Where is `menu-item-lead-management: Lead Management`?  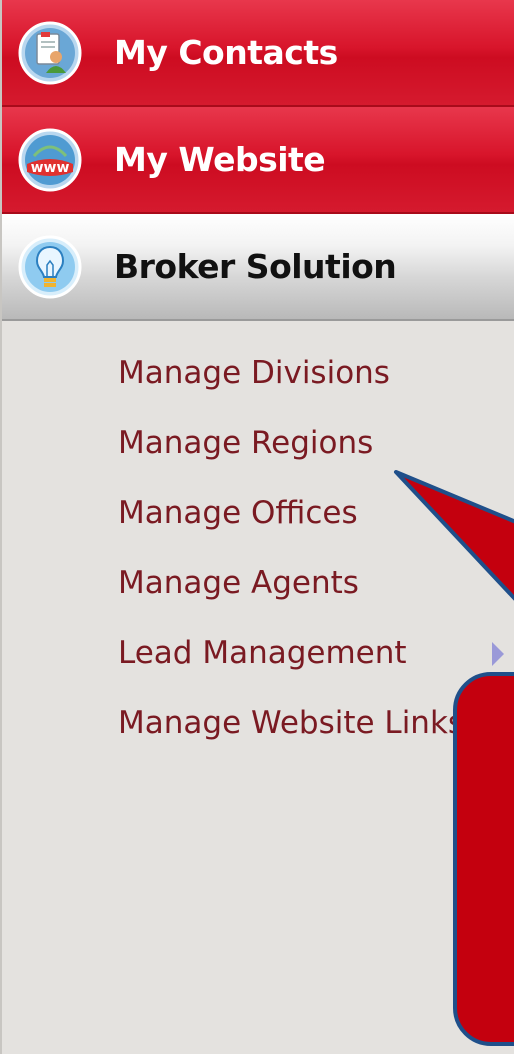
menu-item-lead-management: Lead Management is located at coordinates (316, 653).